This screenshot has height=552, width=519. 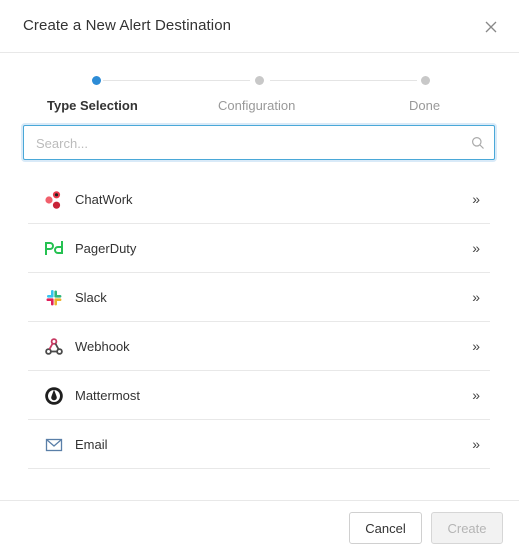 What do you see at coordinates (104, 199) in the screenshot?
I see `destination-label: ChatWork` at bounding box center [104, 199].